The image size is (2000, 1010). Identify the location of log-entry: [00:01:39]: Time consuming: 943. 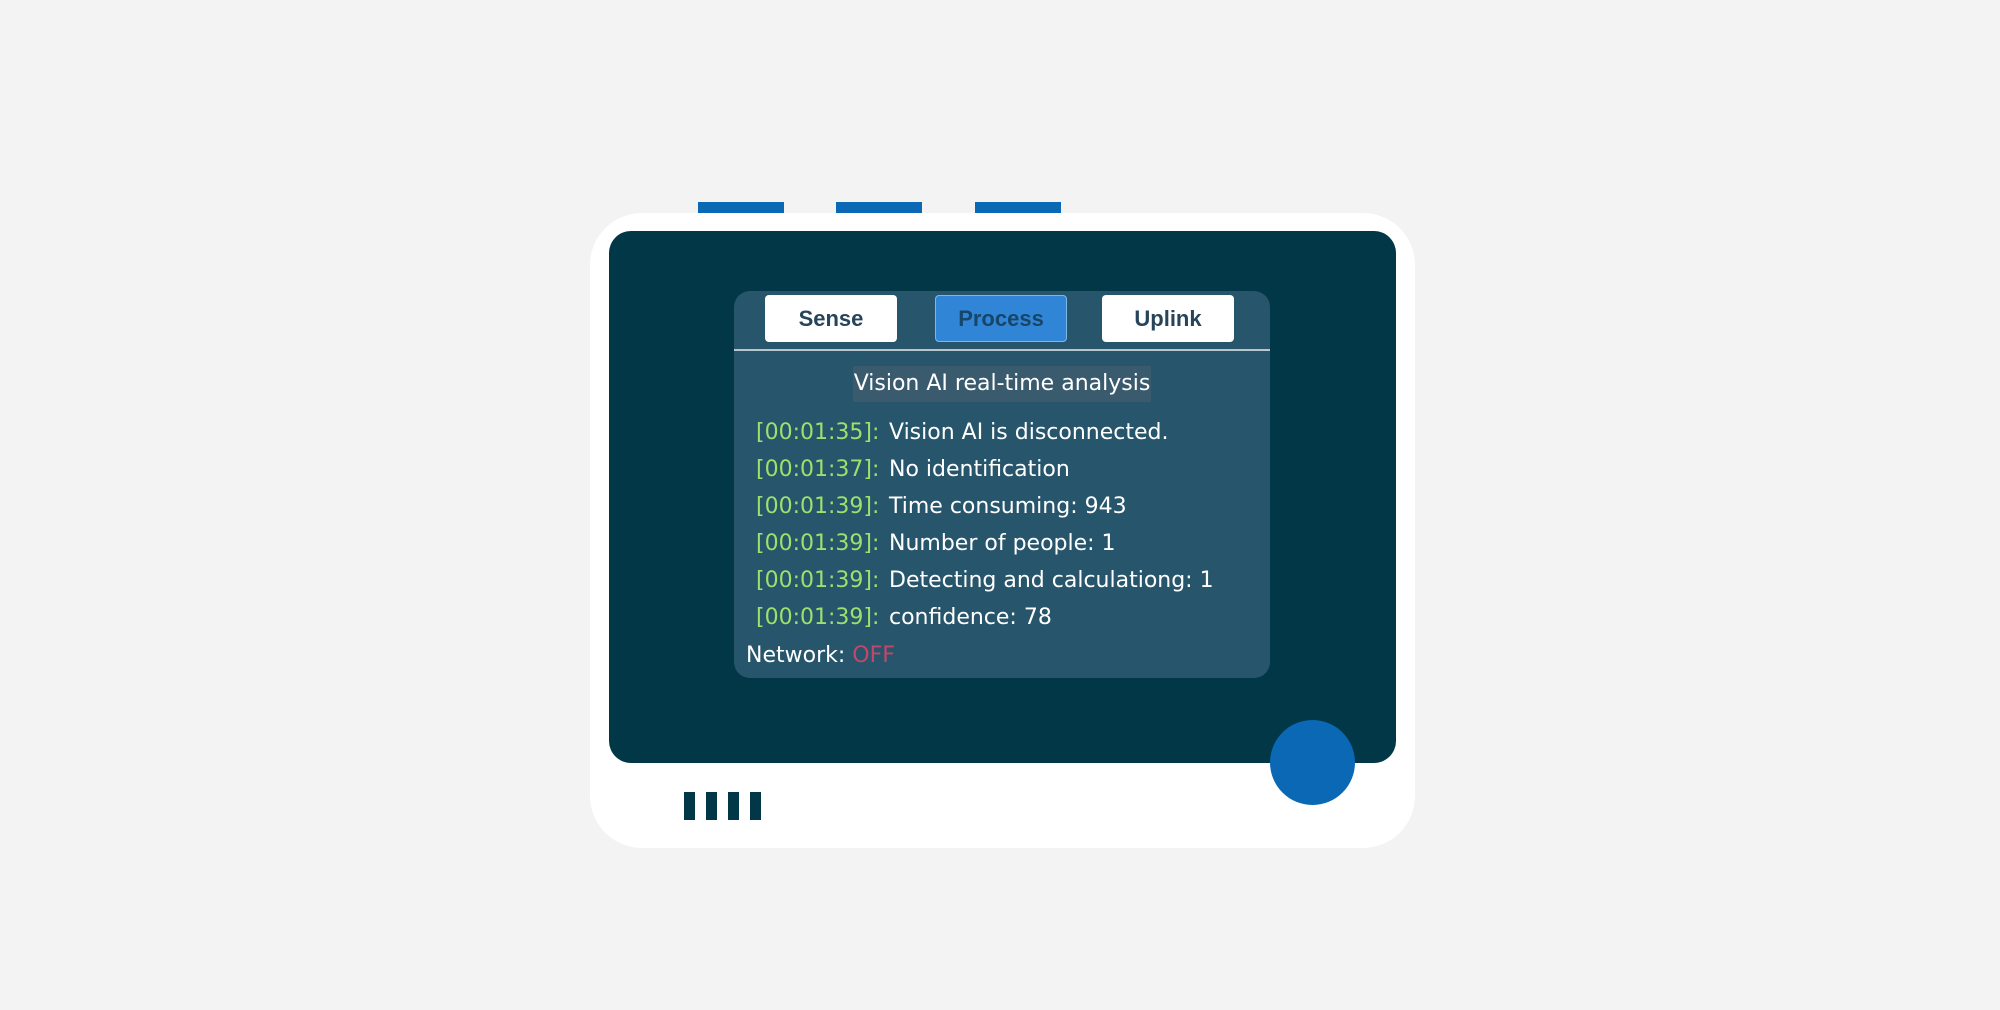
(1006, 506).